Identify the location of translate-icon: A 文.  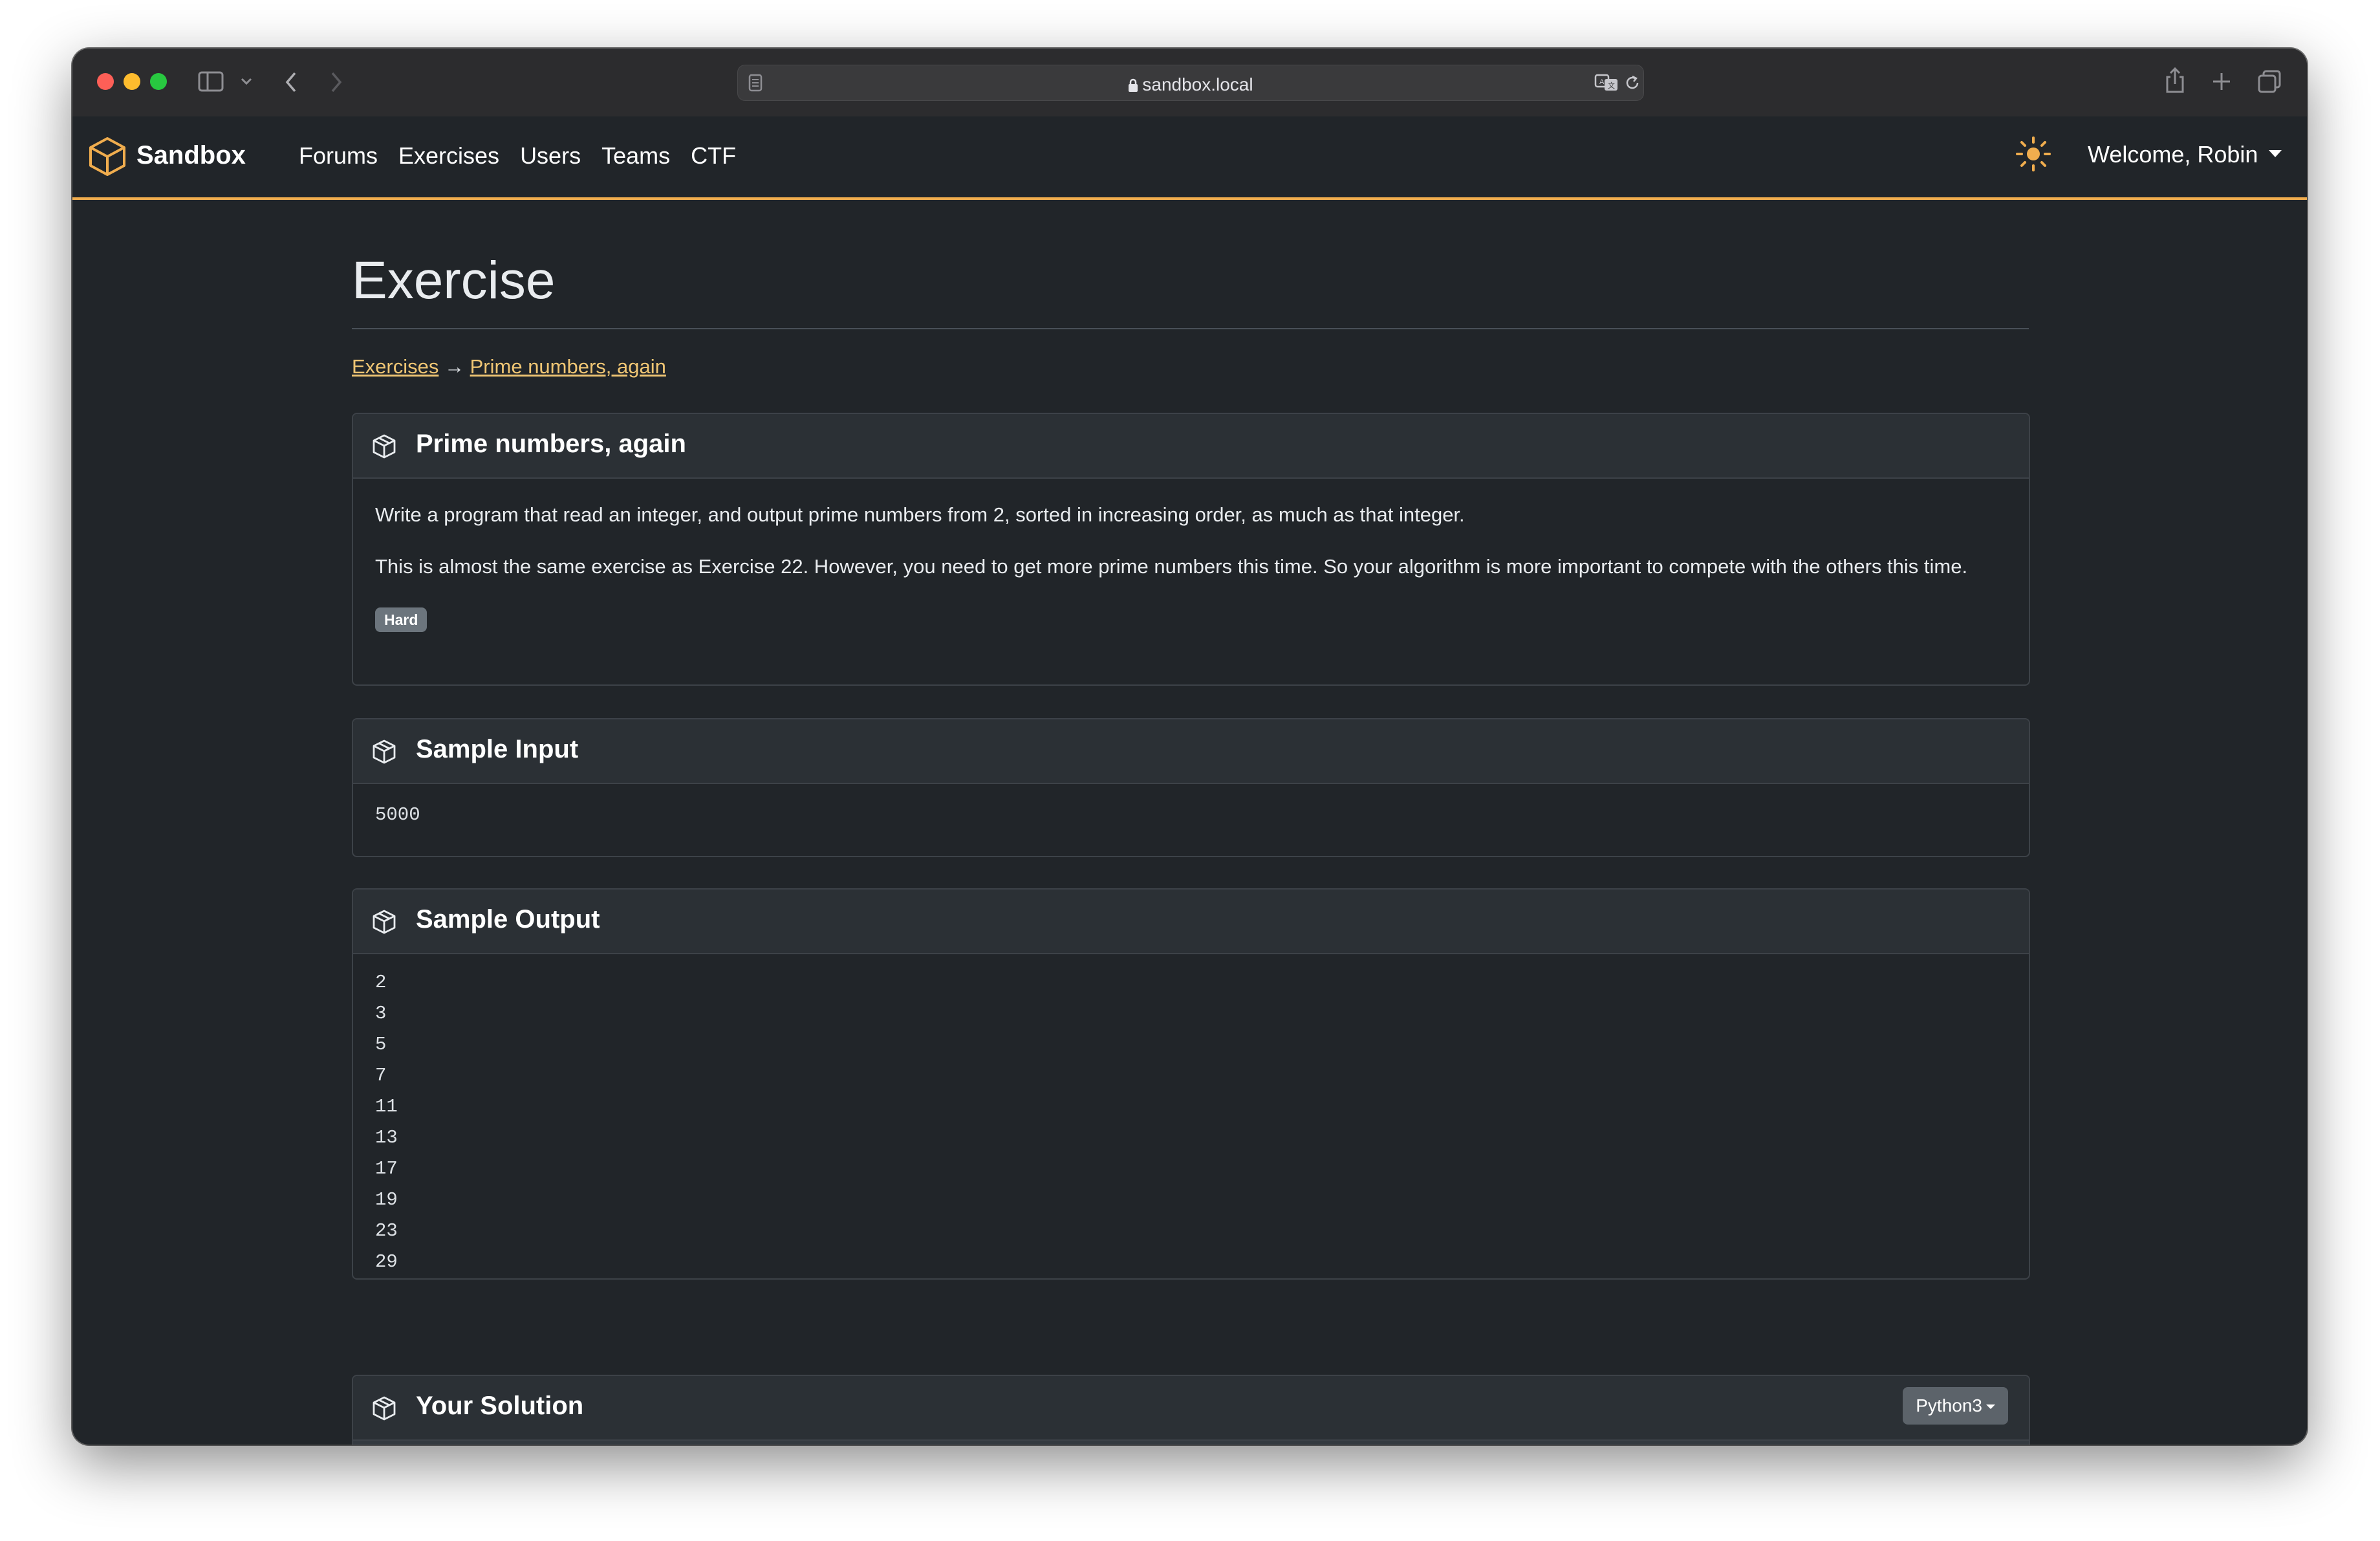
(1607, 83).